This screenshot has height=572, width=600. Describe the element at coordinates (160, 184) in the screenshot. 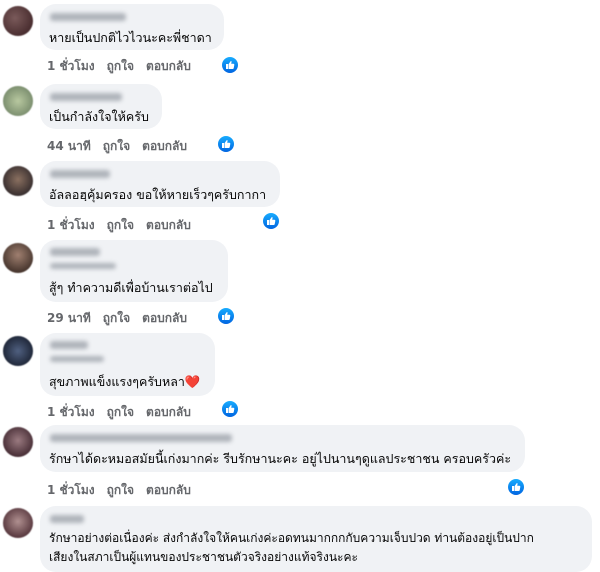

I see `comment-bubble: อัลลอฮฺคุ้มครอง ขอให้หายเร็วๆครับกากา` at that location.